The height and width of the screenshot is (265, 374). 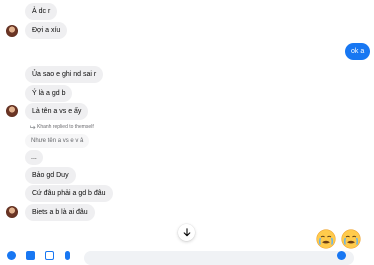 I want to click on message-bubble: Là tên a vs e ấy, so click(x=57, y=111).